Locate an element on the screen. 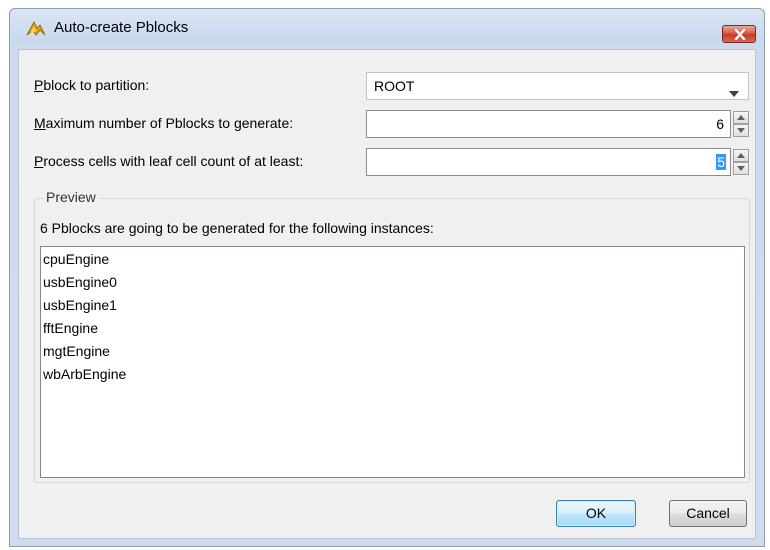 Image resolution: width=770 pixels, height=550 pixels. list-item: cpuEngine is located at coordinates (392, 259).